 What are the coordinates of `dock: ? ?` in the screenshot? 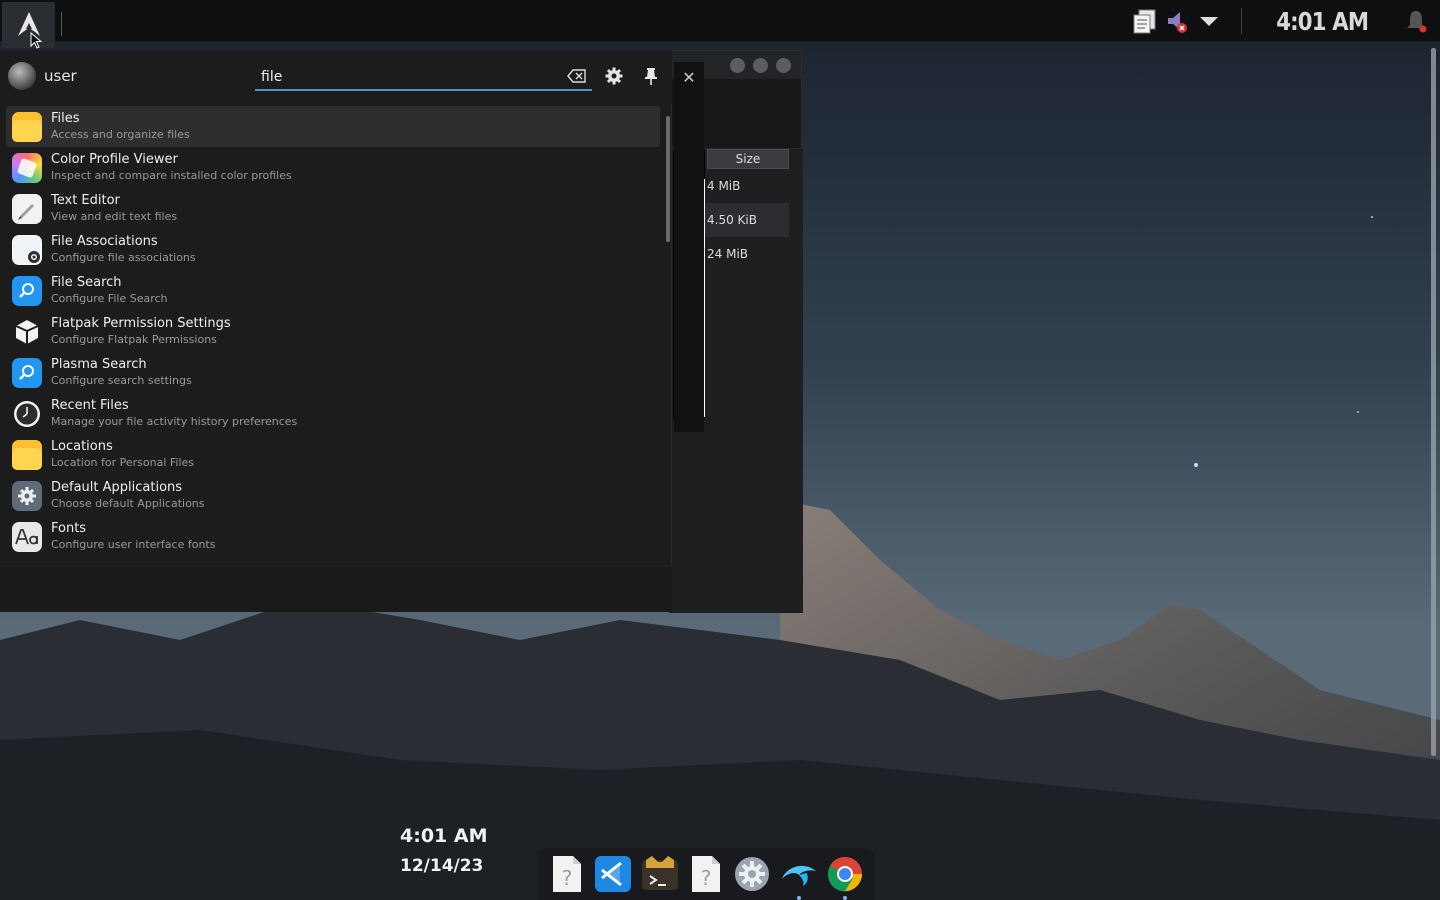 It's located at (706, 874).